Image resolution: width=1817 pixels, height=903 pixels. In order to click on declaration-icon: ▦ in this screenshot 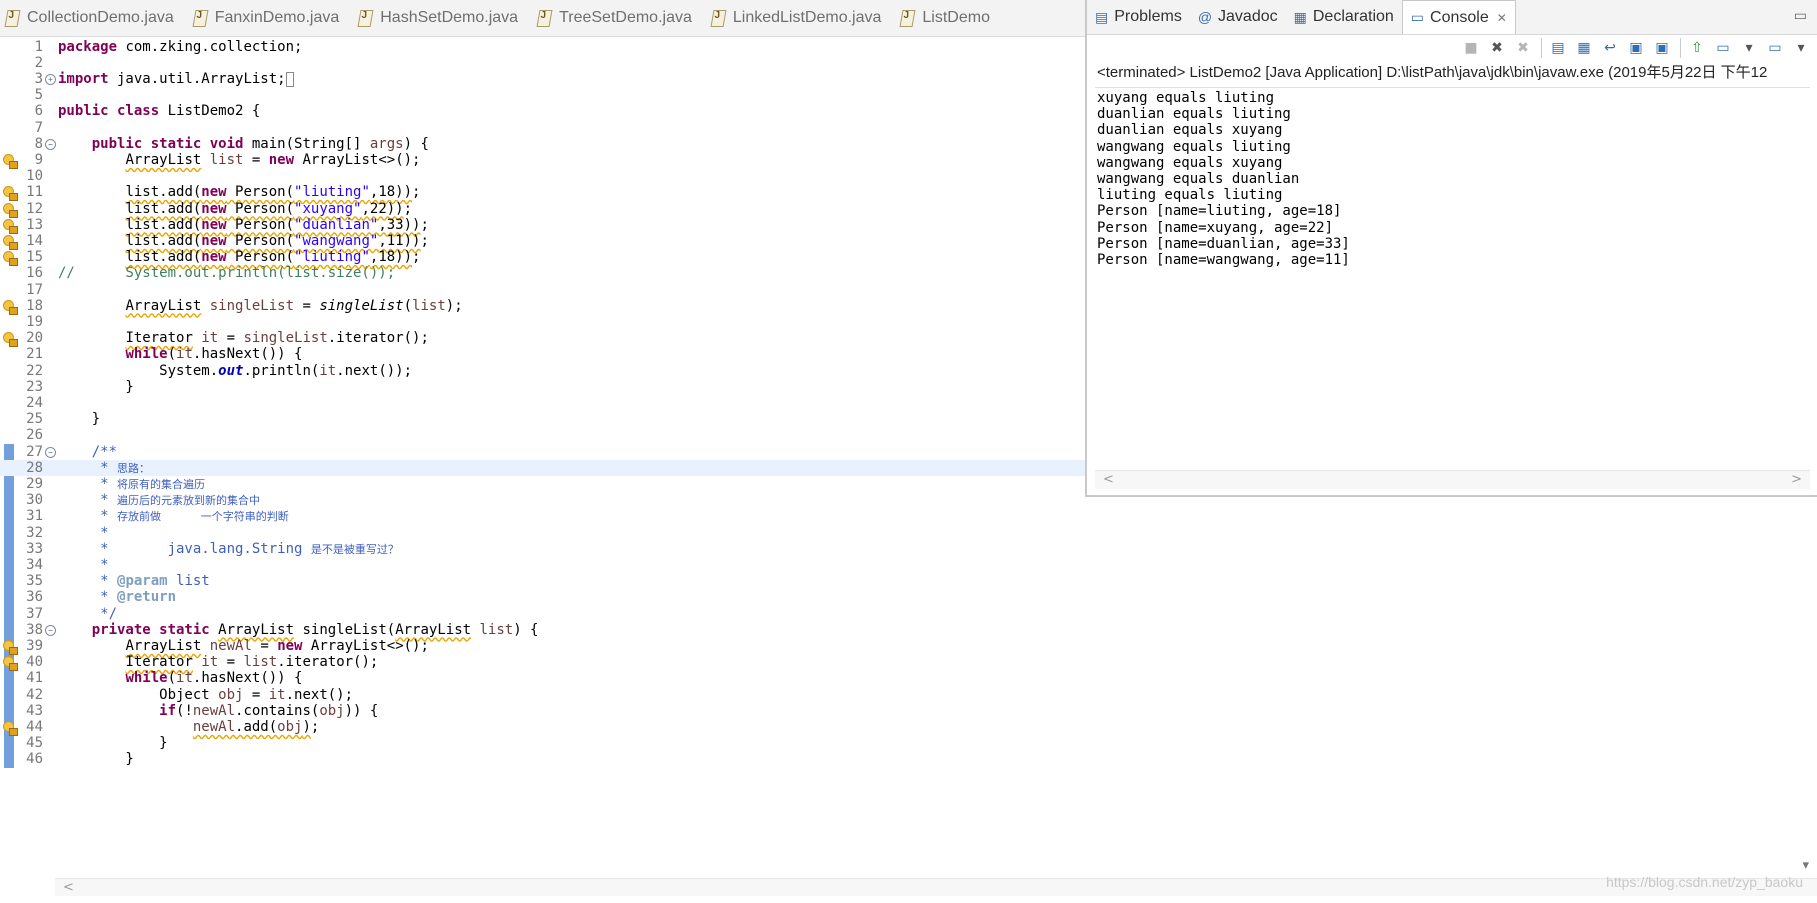, I will do `click(1300, 16)`.